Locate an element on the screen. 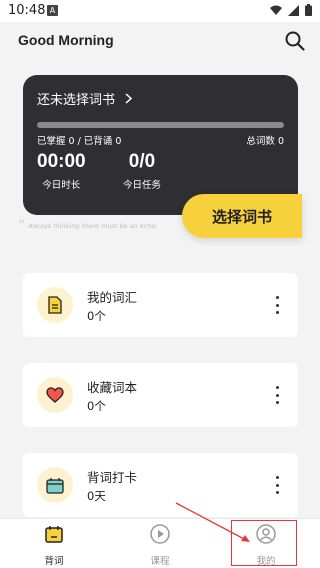 The image size is (320, 568). quote-text: Always thinking there must be an echo. is located at coordinates (93, 226).